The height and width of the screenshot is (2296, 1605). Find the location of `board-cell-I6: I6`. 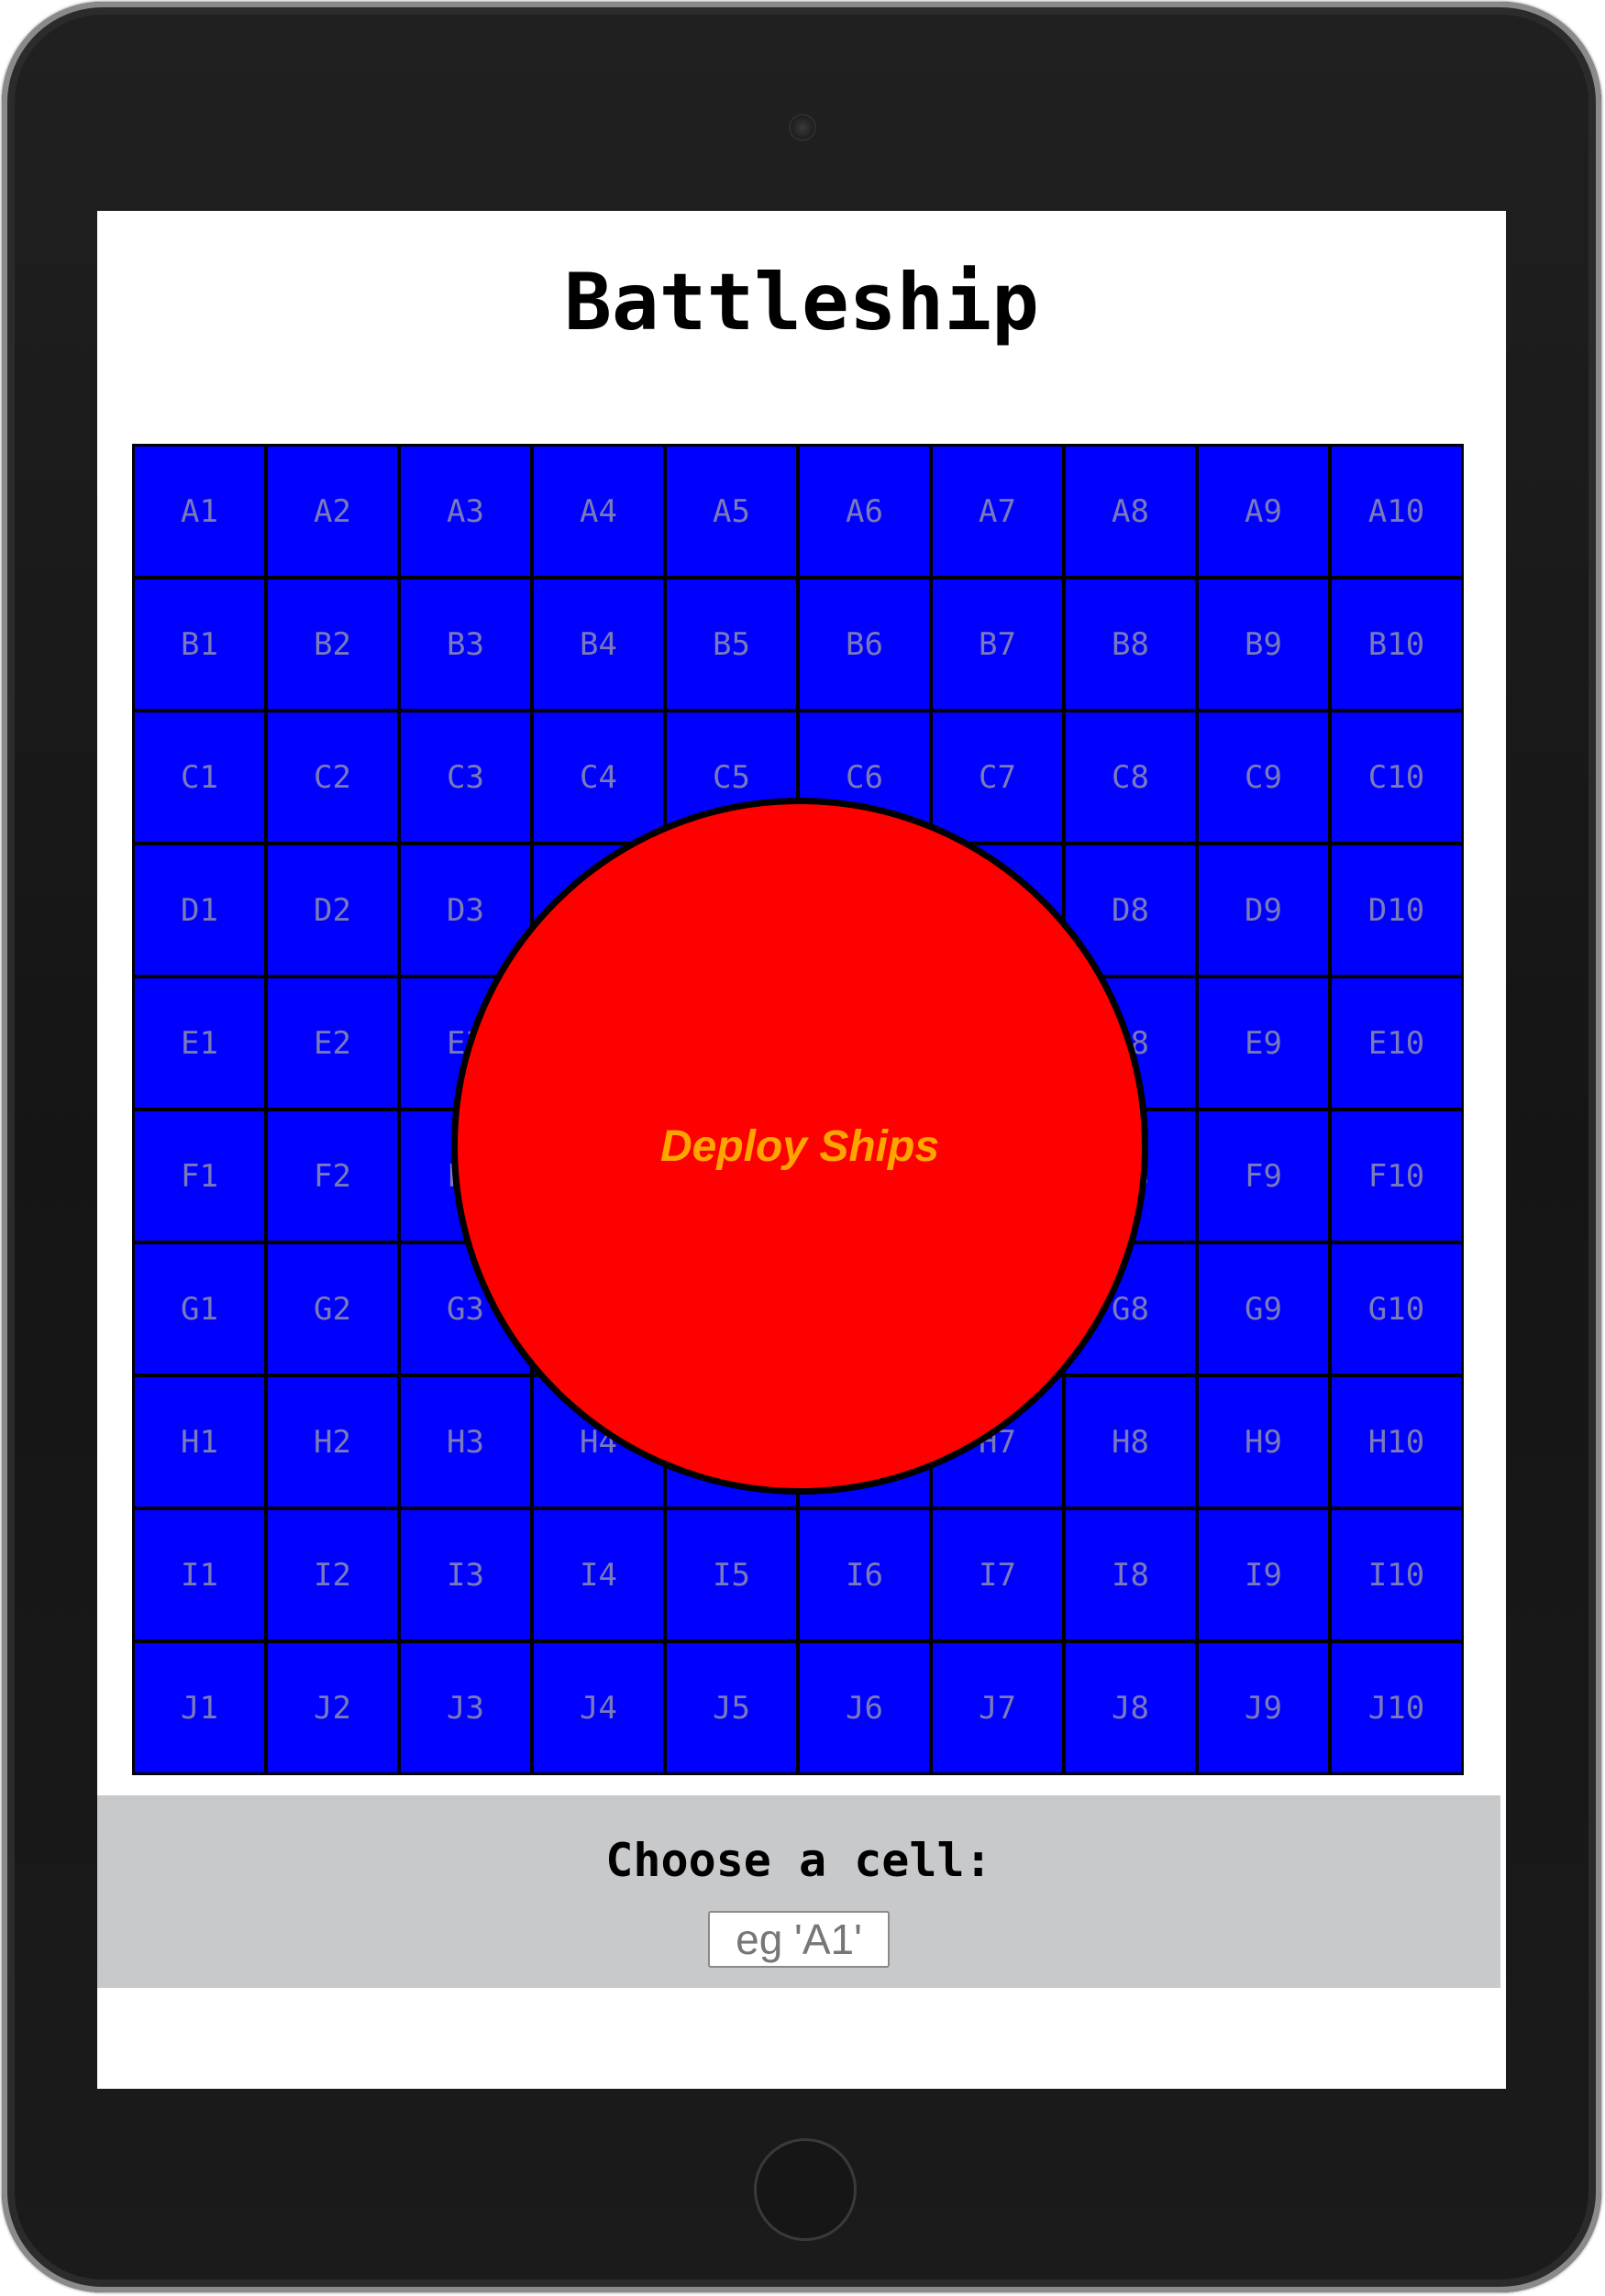

board-cell-I6: I6 is located at coordinates (864, 1574).